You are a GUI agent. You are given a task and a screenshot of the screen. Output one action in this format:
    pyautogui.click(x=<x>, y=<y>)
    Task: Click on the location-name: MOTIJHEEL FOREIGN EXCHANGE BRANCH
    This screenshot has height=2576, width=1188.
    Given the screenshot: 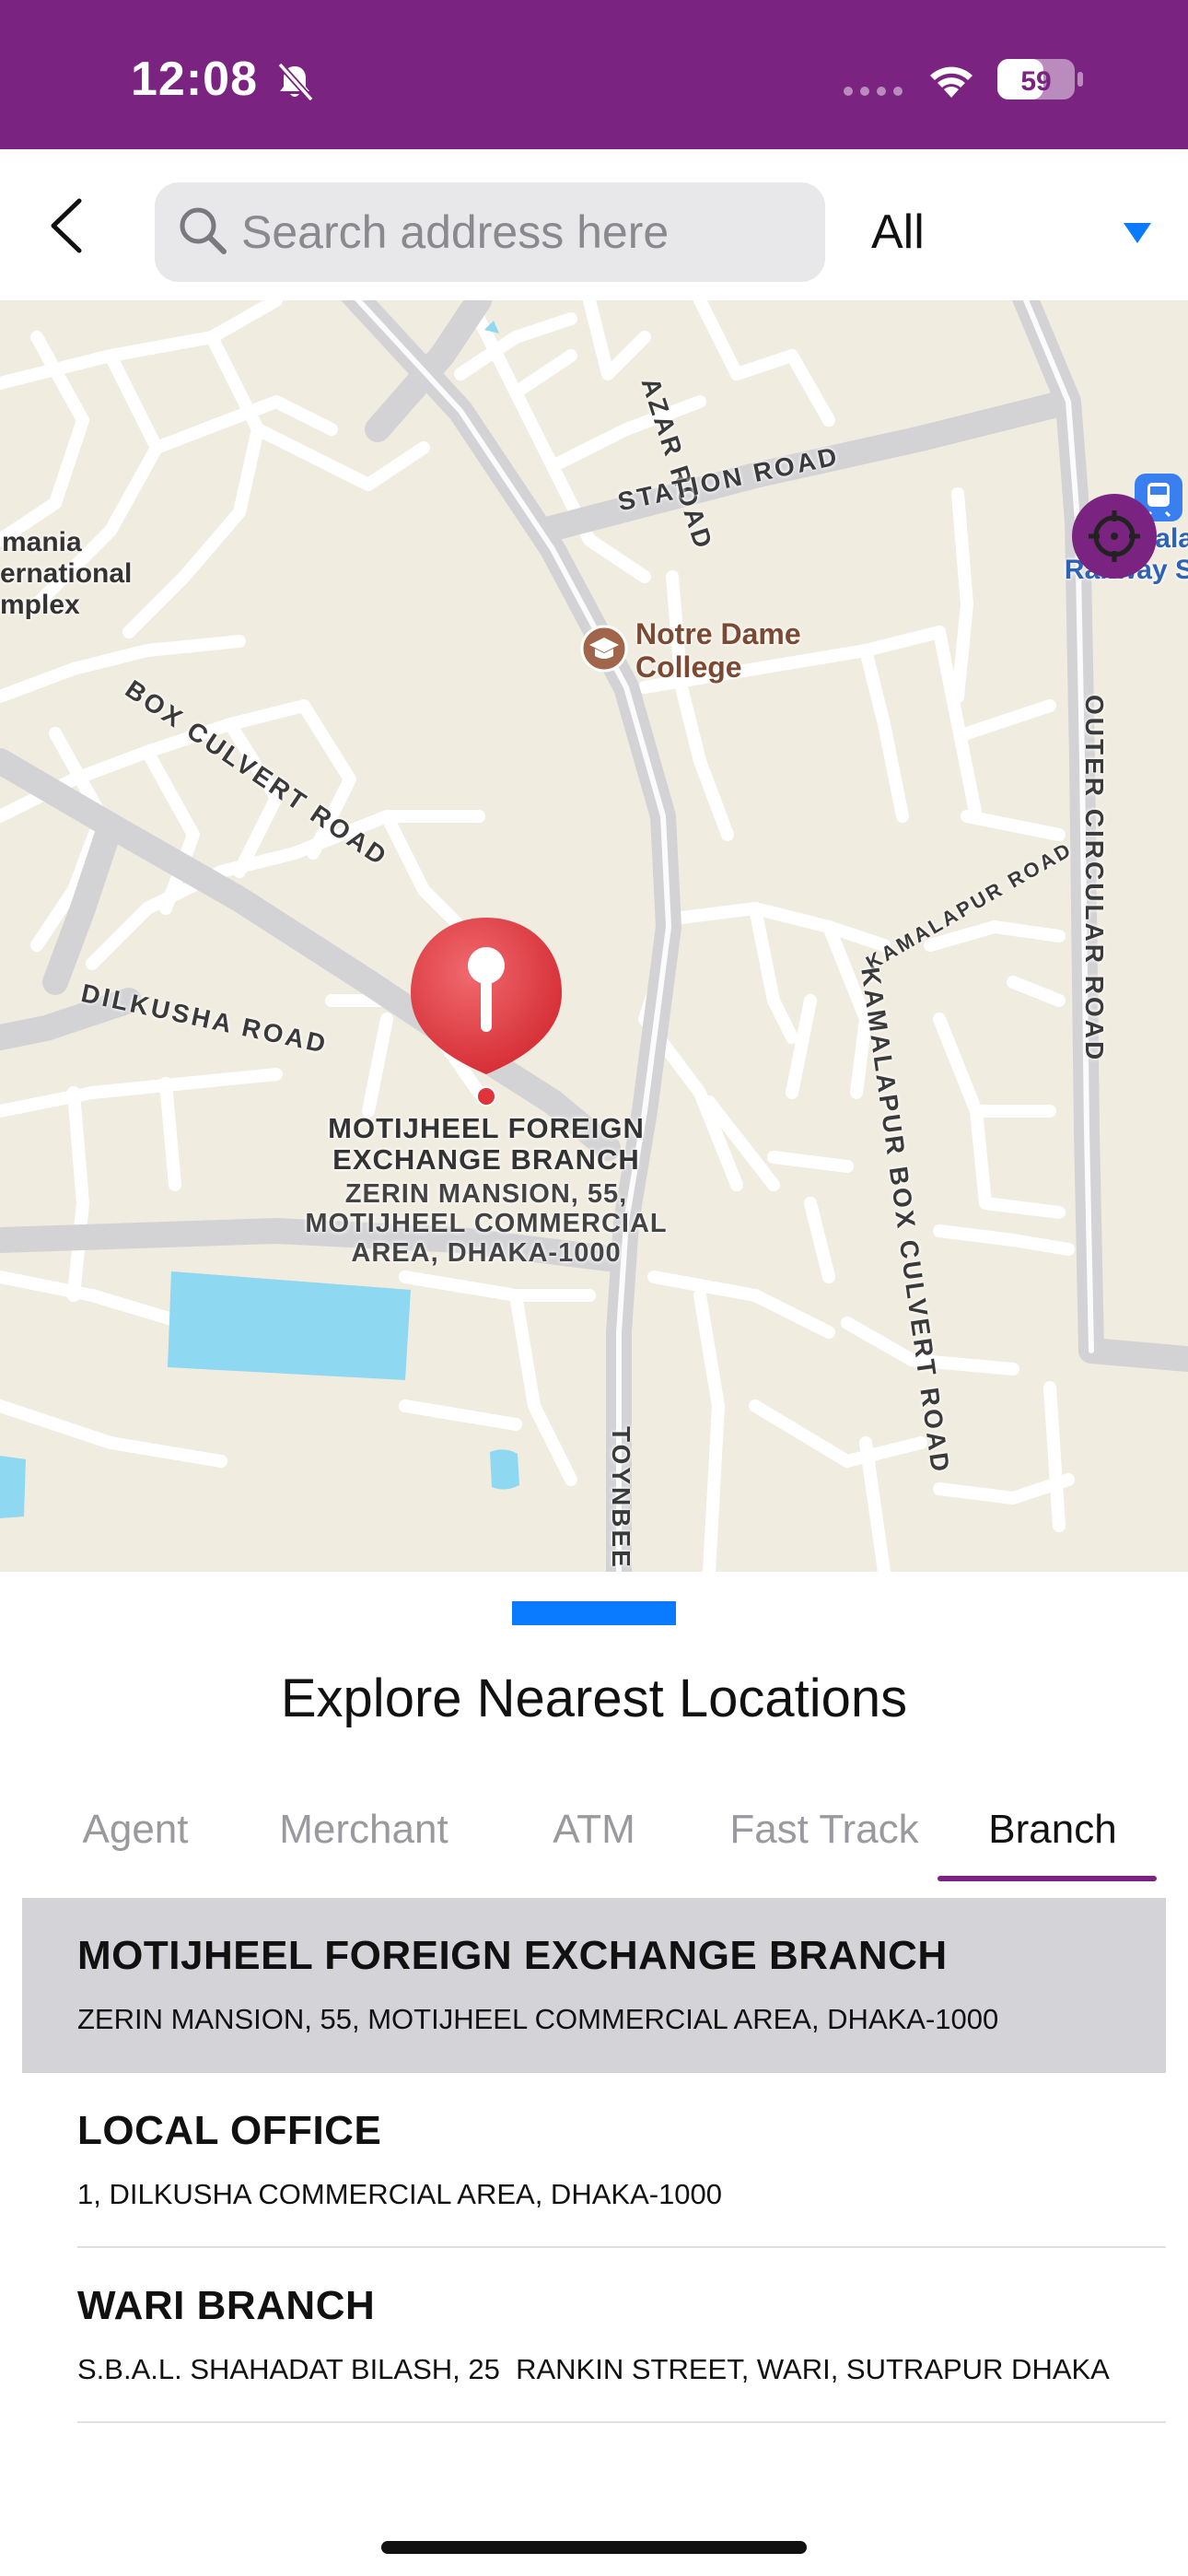 What is the action you would take?
    pyautogui.click(x=512, y=1956)
    